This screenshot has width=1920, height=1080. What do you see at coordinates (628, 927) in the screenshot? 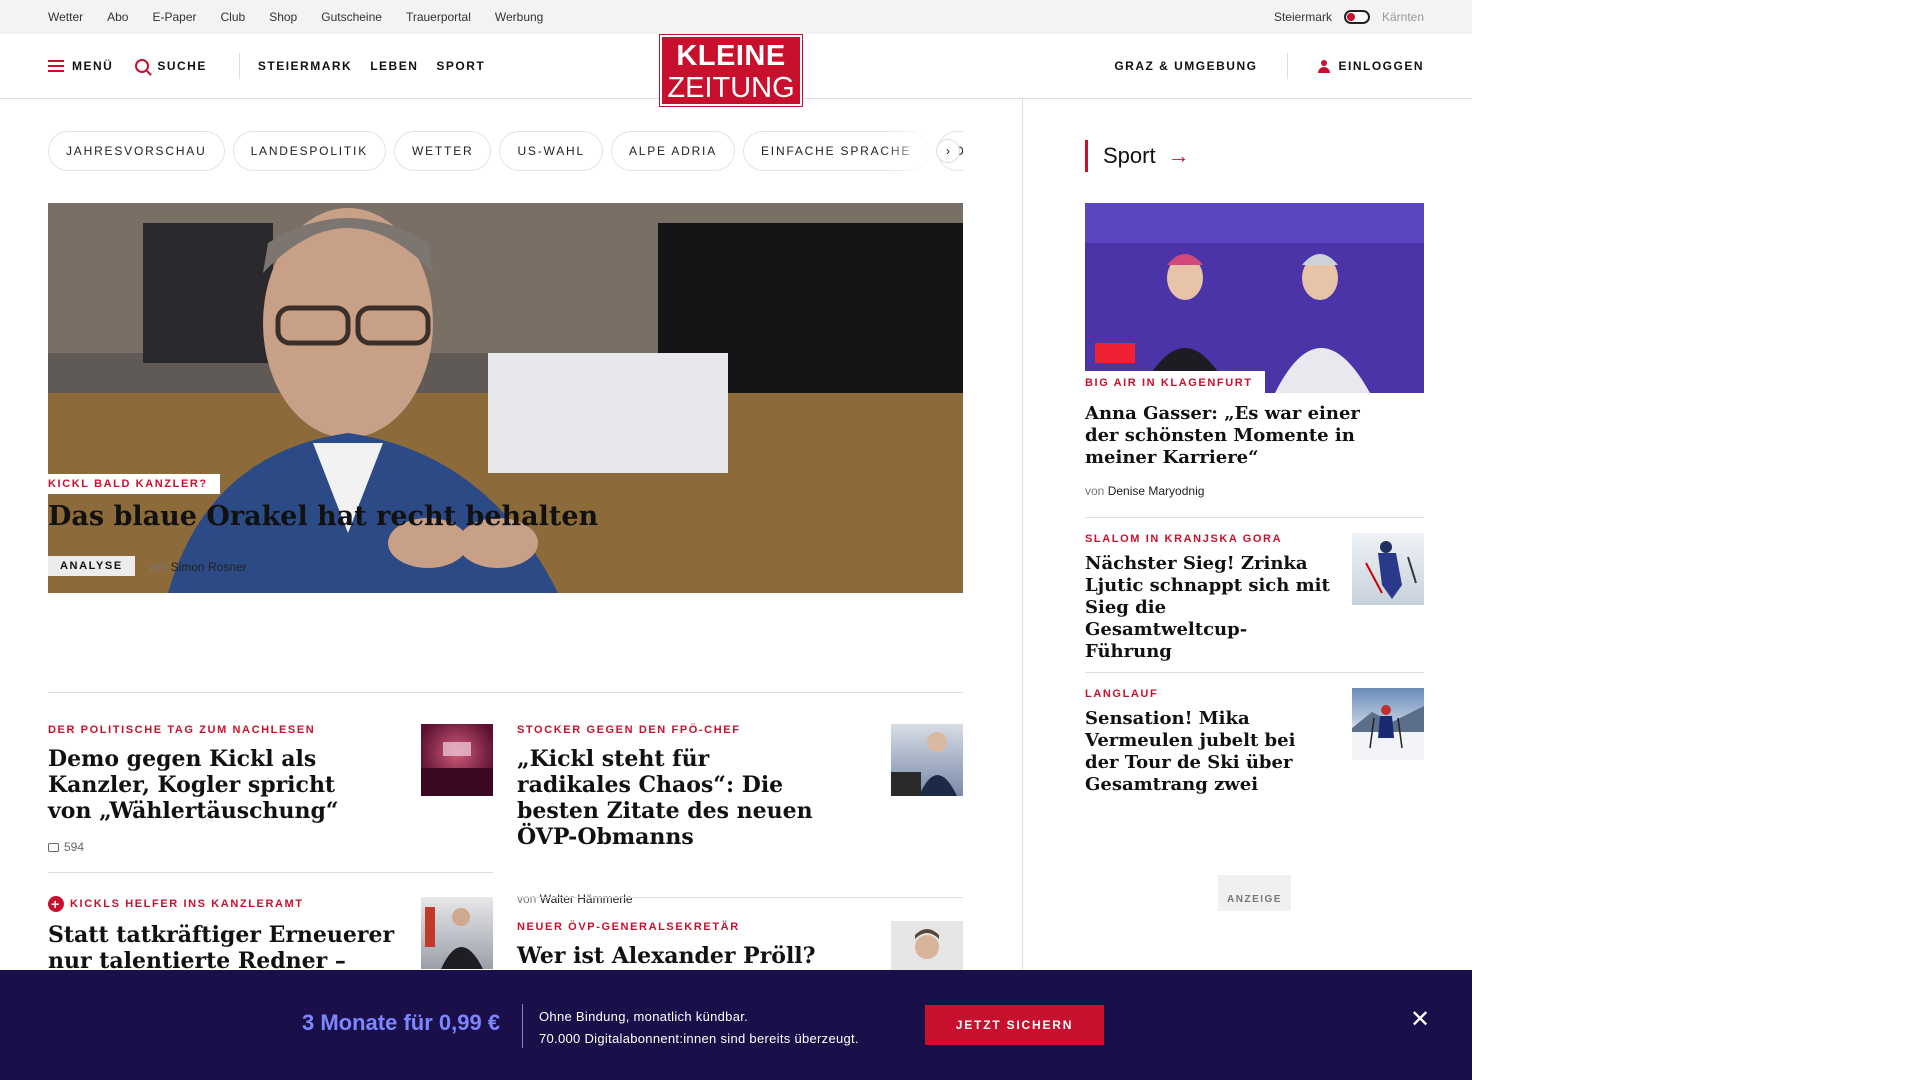
I see `article-kicker: NEUER ÖVP-GENERALSEKRETÄR` at bounding box center [628, 927].